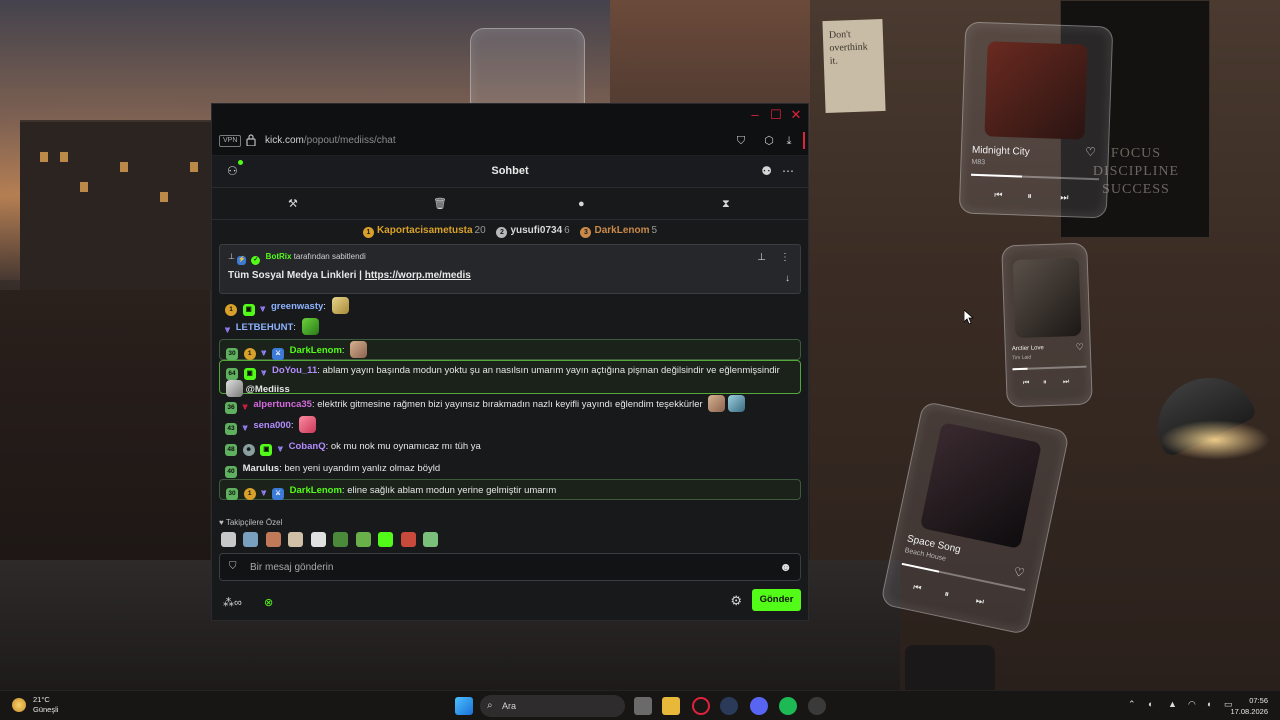 This screenshot has height=720, width=1280. I want to click on music-card-arctier-love: Arctier Love Tim Laid ♡ ⏮ ⏸ ⏭, so click(1047, 325).